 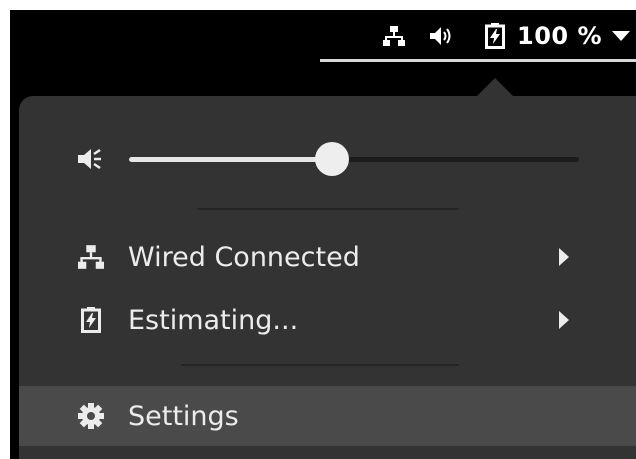 I want to click on system-tray: 100 %, so click(x=477, y=36).